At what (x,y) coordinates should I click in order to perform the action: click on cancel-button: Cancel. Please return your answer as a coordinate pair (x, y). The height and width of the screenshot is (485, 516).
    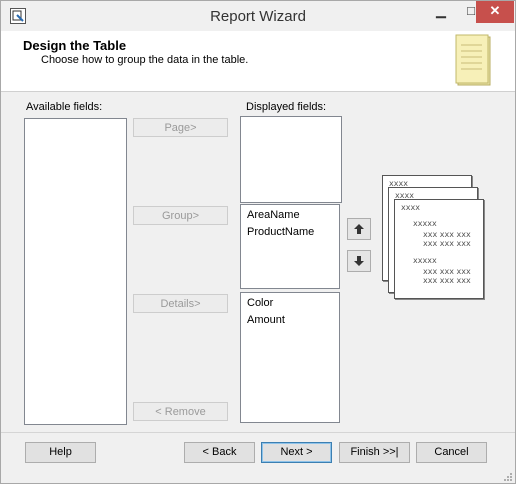
    Looking at the image, I should click on (451, 452).